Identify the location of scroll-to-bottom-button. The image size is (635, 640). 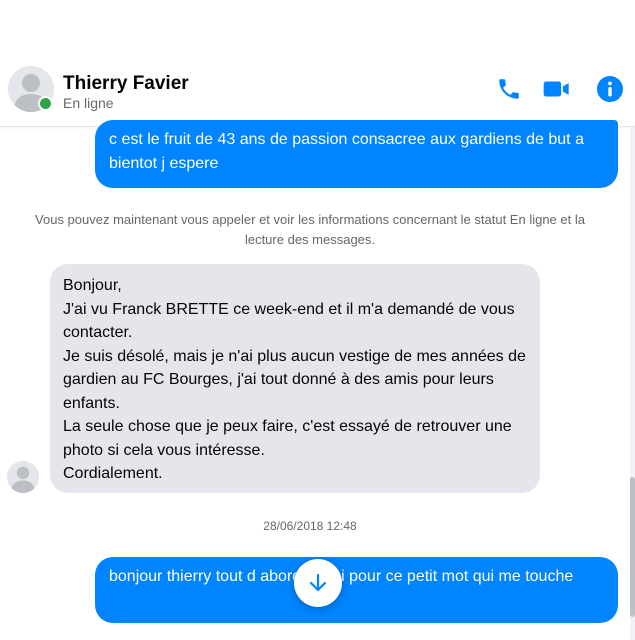
(318, 583).